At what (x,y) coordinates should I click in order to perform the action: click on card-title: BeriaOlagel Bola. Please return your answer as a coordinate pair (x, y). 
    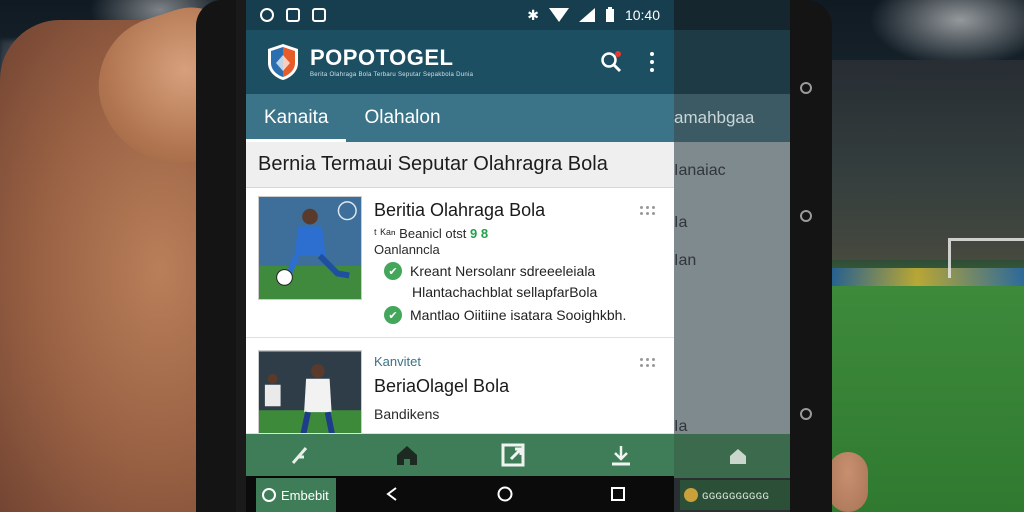
    Looking at the image, I should click on (442, 386).